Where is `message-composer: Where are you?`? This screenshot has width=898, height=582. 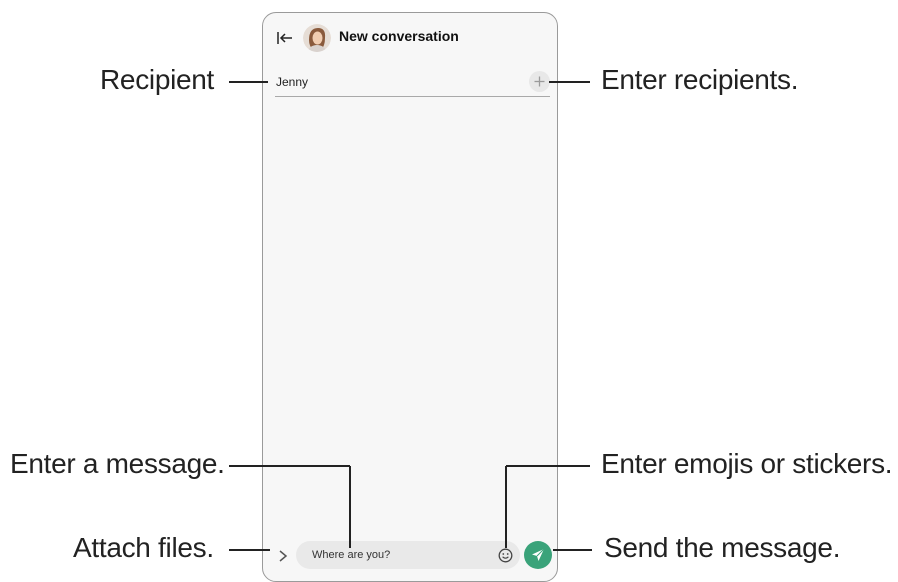
message-composer: Where are you? is located at coordinates (410, 556).